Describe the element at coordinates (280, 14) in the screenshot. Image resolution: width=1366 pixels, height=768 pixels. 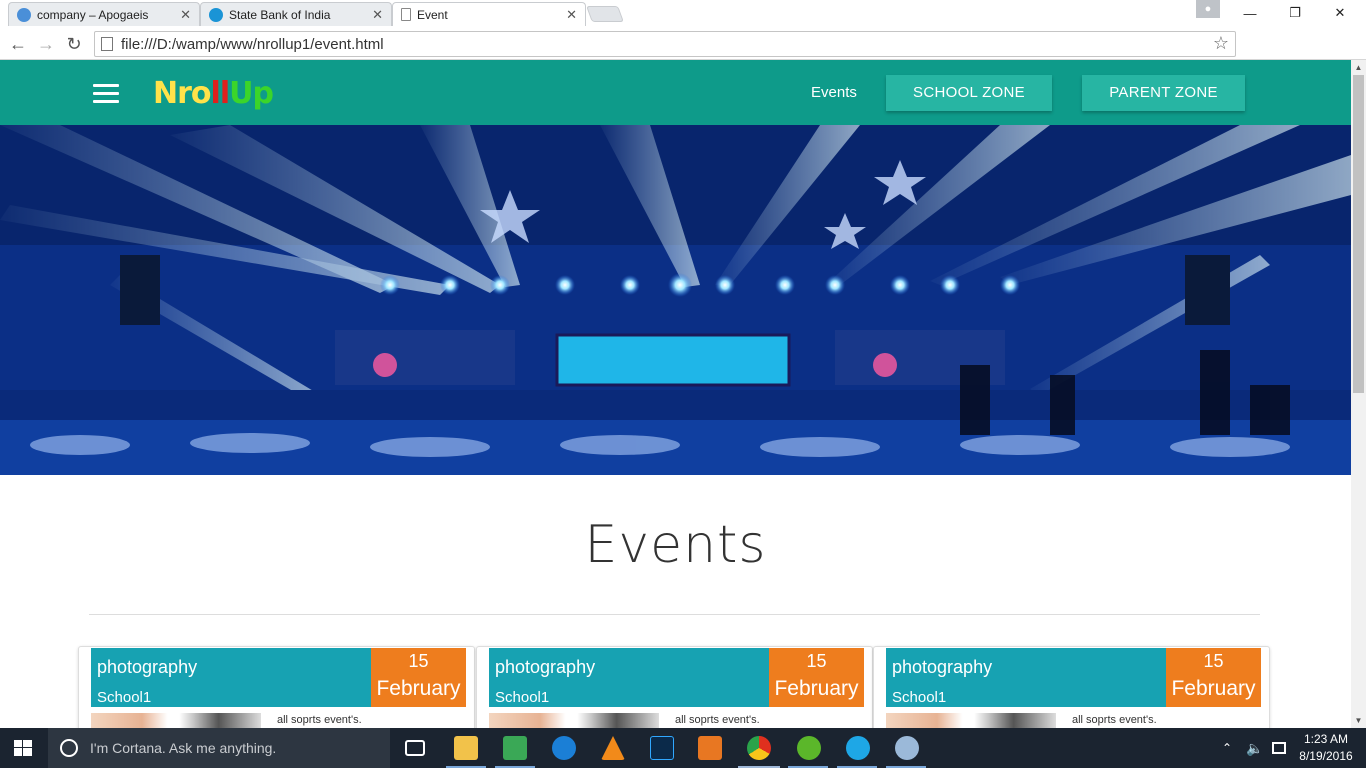
I see `tab-title: State Bank of India` at that location.